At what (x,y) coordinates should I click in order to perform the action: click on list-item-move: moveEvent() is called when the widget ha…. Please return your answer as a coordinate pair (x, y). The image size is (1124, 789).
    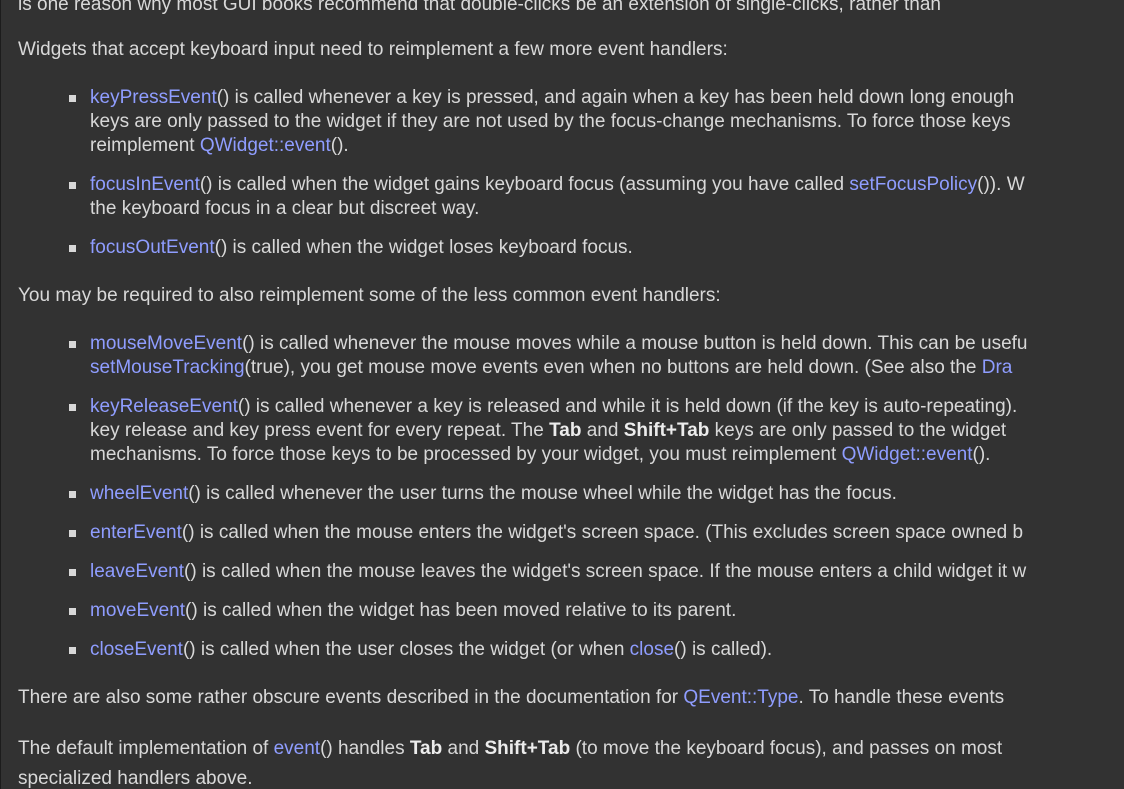
    Looking at the image, I should click on (413, 610).